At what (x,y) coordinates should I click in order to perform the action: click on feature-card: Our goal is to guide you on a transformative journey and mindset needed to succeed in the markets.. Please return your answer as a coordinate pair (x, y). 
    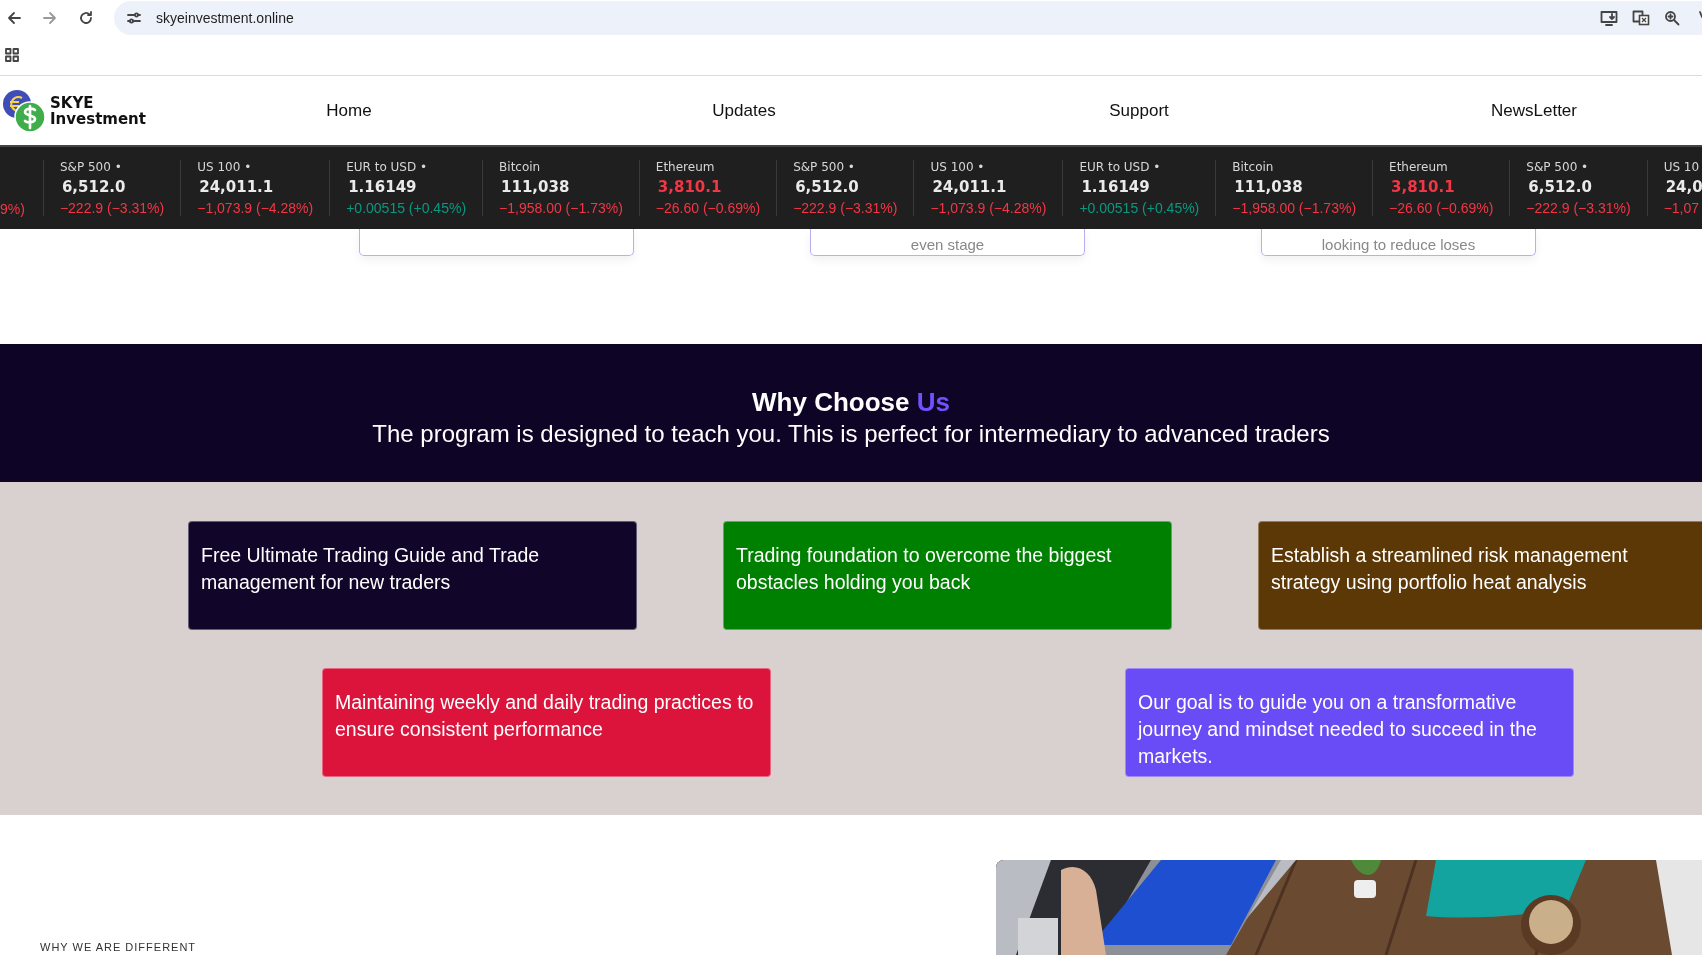
    Looking at the image, I should click on (1349, 722).